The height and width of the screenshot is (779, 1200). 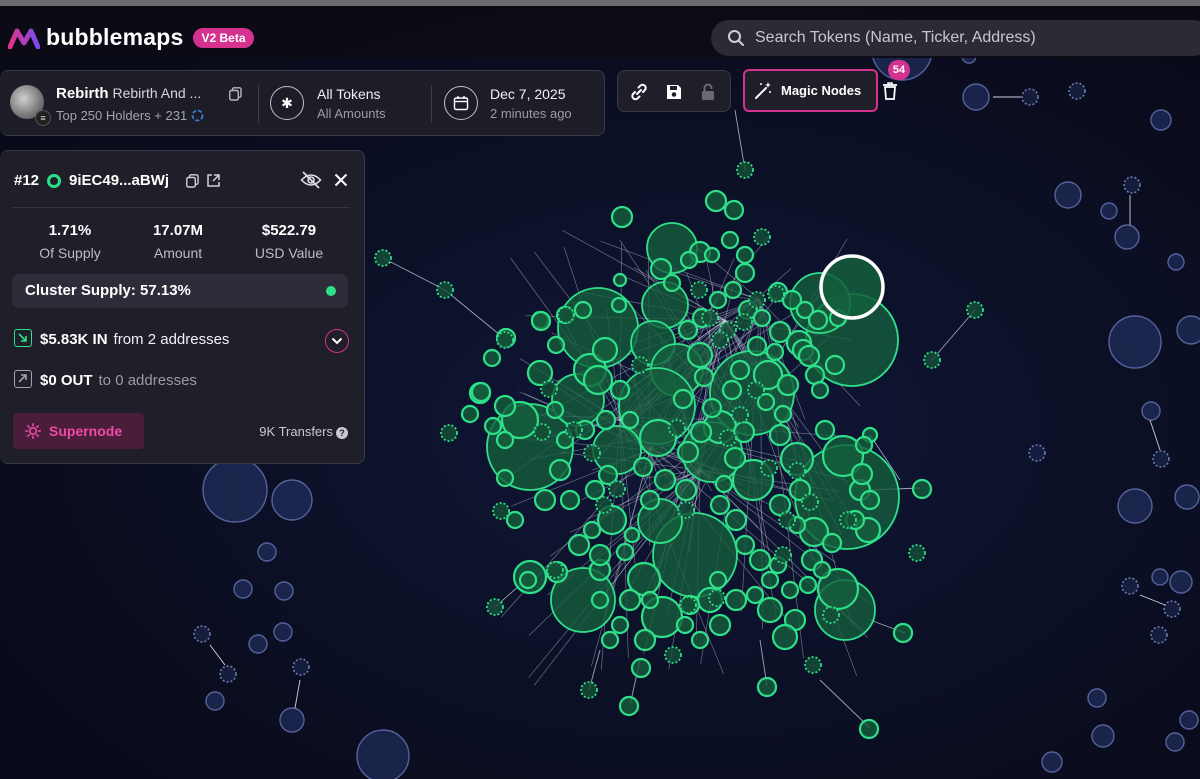 I want to click on tokens-filter-title: All Tokens, so click(x=349, y=94).